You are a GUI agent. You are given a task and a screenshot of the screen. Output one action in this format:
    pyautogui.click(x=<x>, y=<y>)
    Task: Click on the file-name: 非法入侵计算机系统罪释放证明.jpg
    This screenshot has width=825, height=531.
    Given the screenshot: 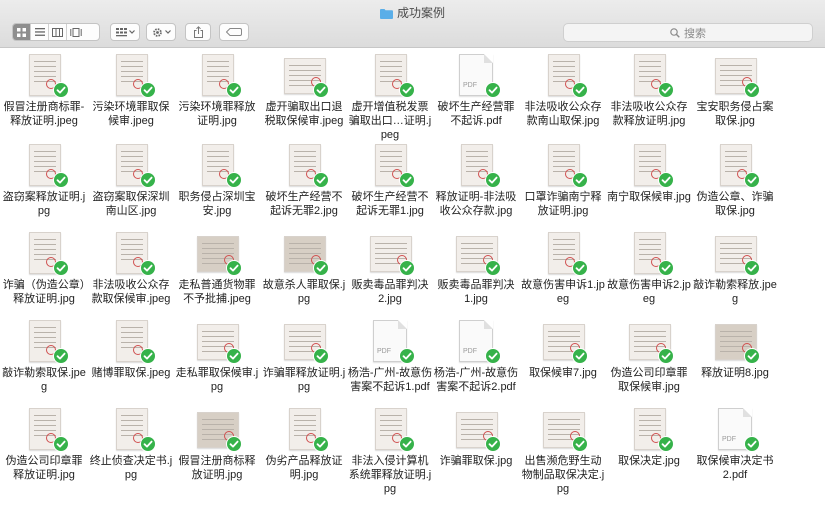 What is the action you would take?
    pyautogui.click(x=390, y=475)
    